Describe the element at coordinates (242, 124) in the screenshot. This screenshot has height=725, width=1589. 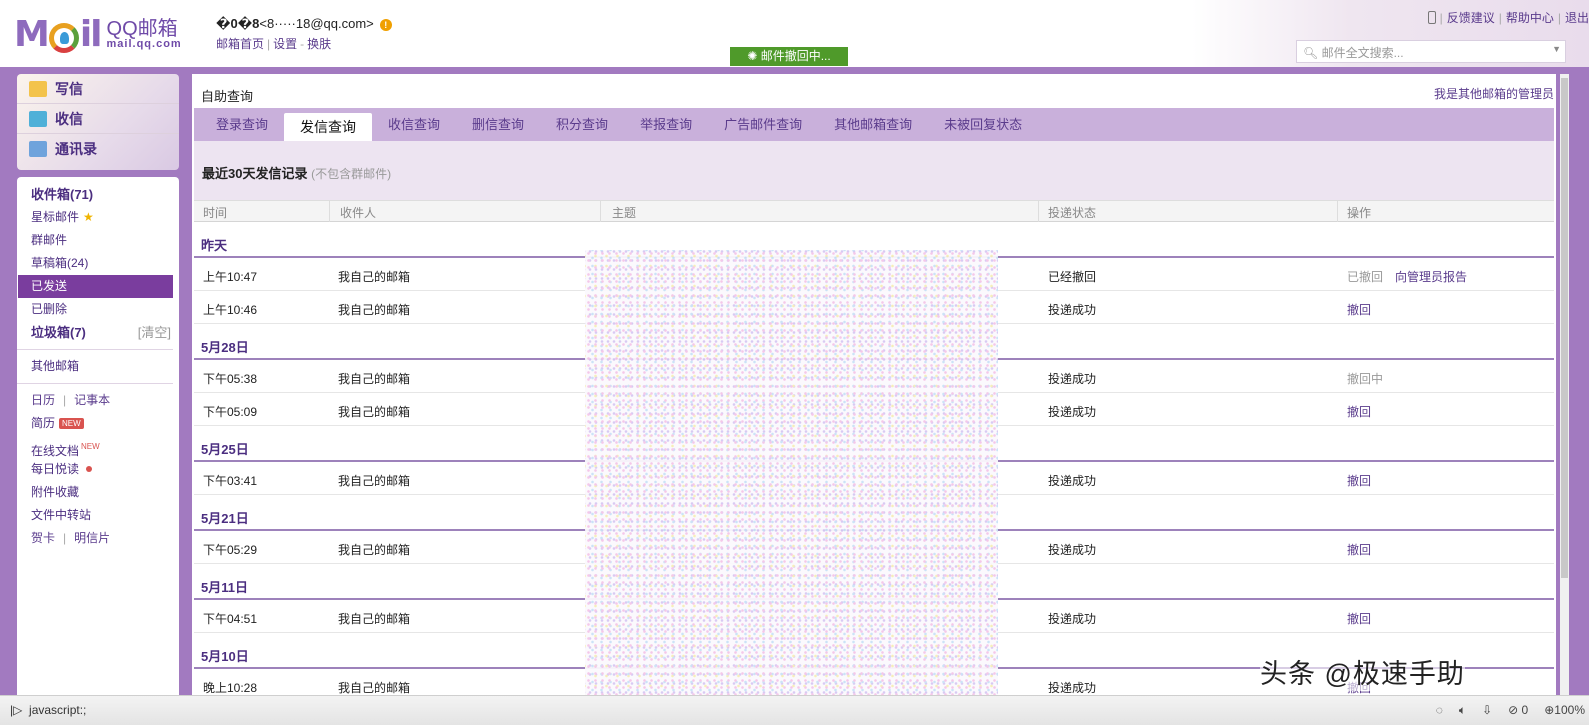
I see `tab-0: 登录查询` at that location.